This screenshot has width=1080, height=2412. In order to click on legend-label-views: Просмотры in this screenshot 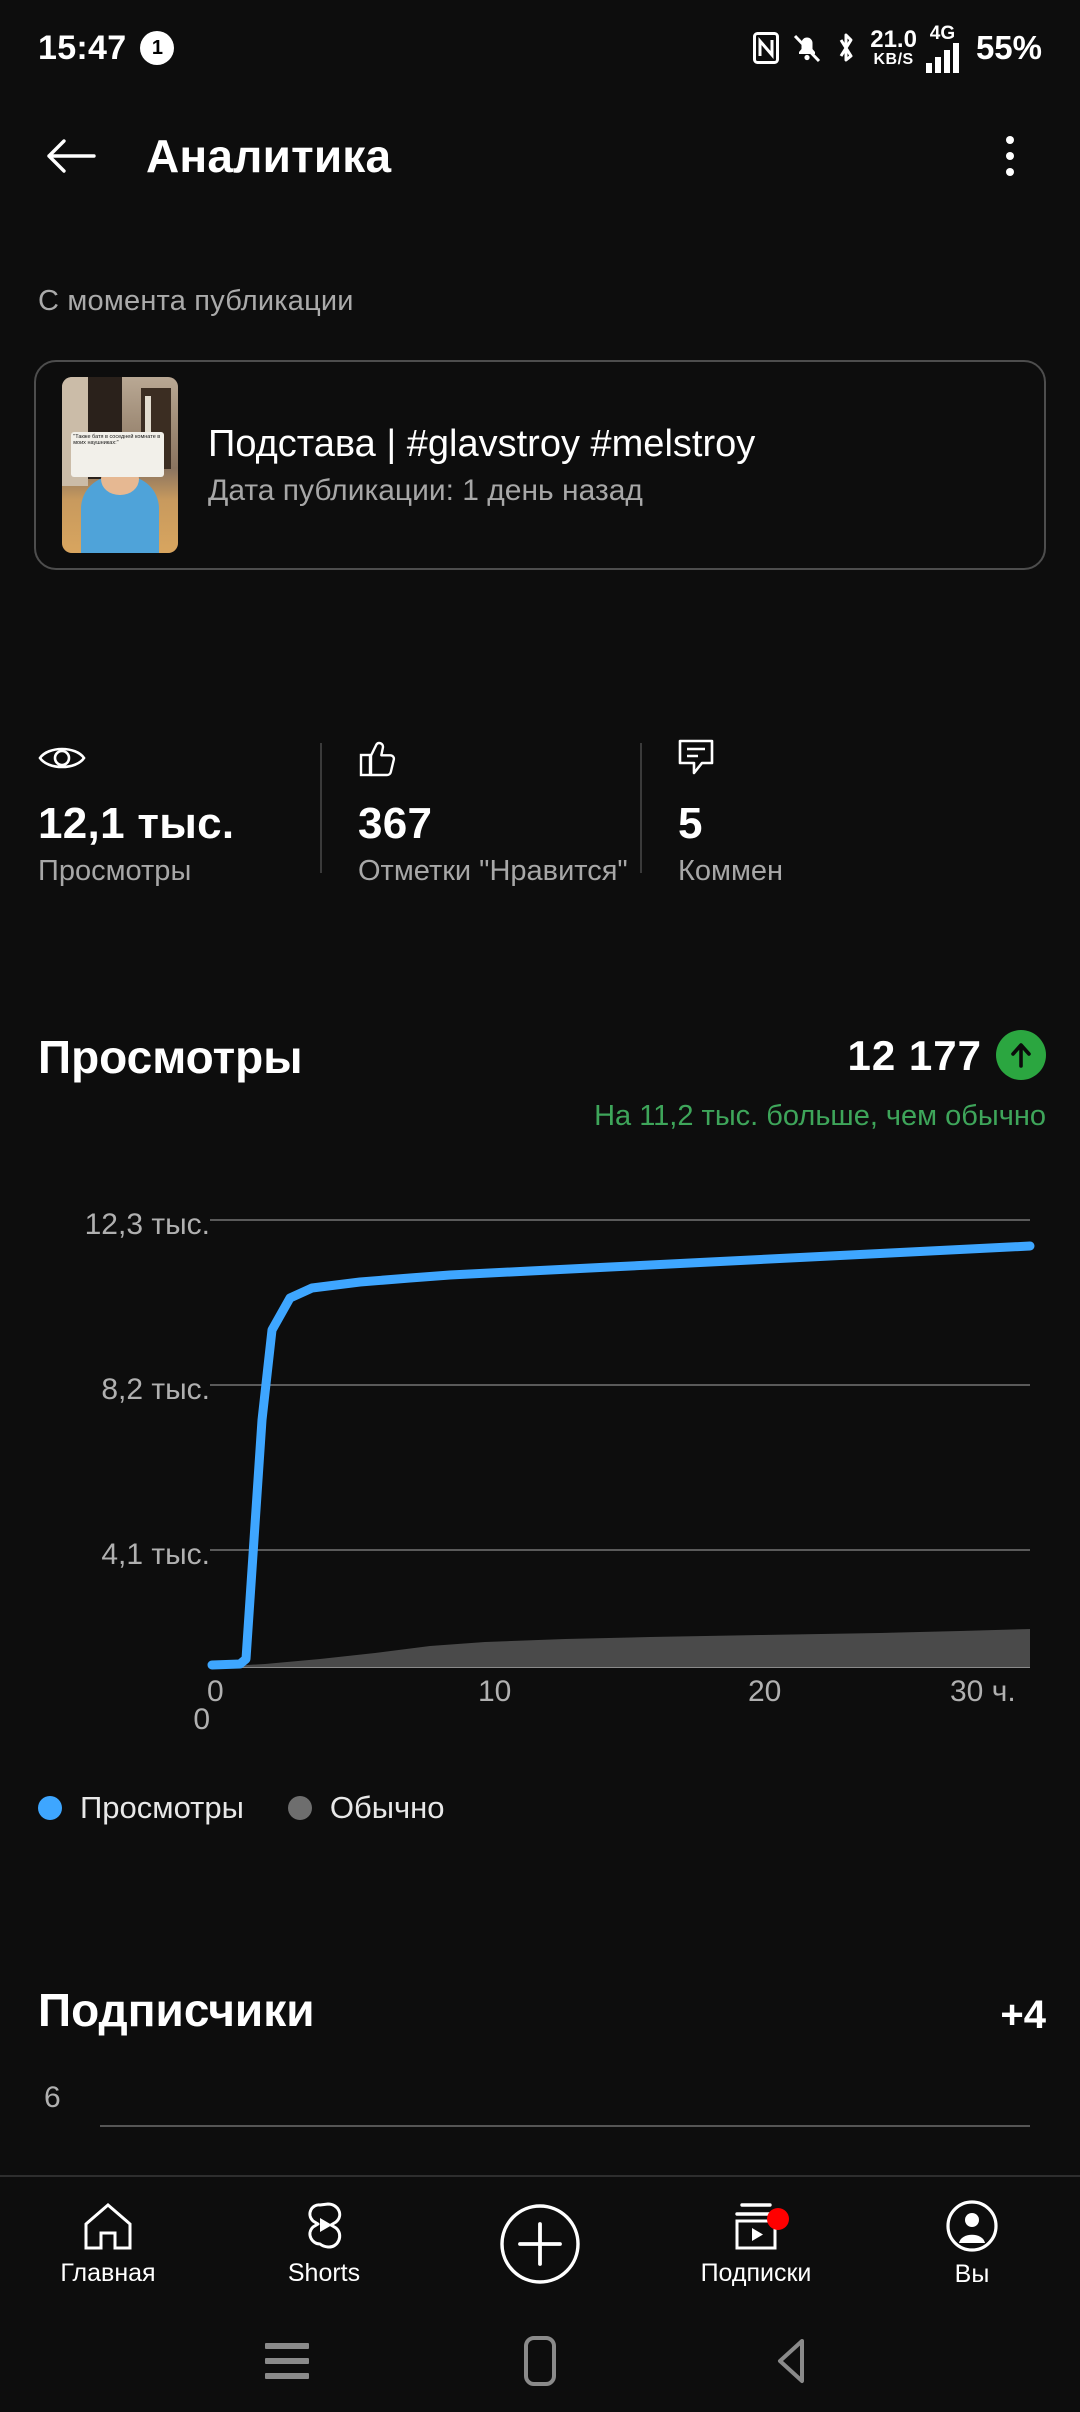, I will do `click(162, 1807)`.